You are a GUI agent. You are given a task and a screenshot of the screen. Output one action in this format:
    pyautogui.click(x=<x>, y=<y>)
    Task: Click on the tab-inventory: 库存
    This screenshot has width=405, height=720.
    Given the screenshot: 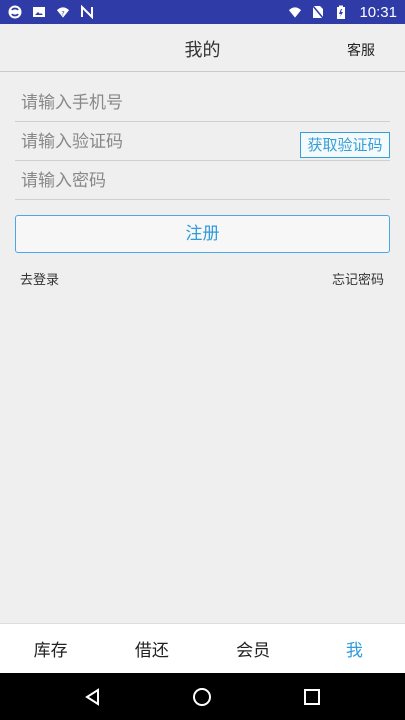 What is the action you would take?
    pyautogui.click(x=50, y=648)
    